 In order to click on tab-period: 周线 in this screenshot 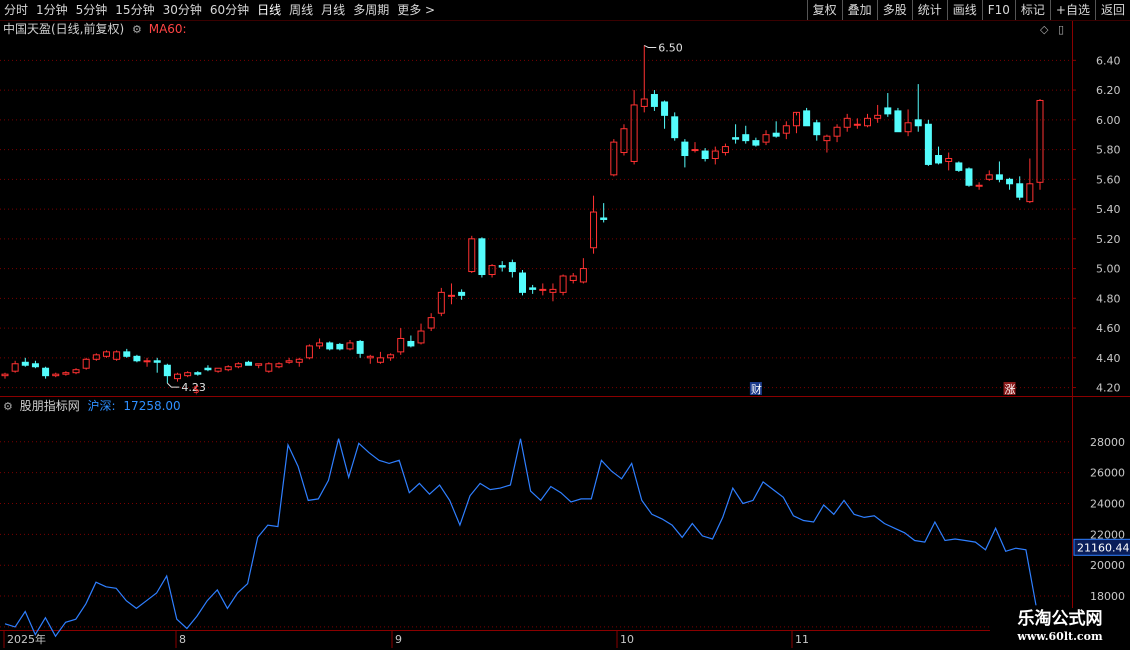, I will do `click(301, 10)`.